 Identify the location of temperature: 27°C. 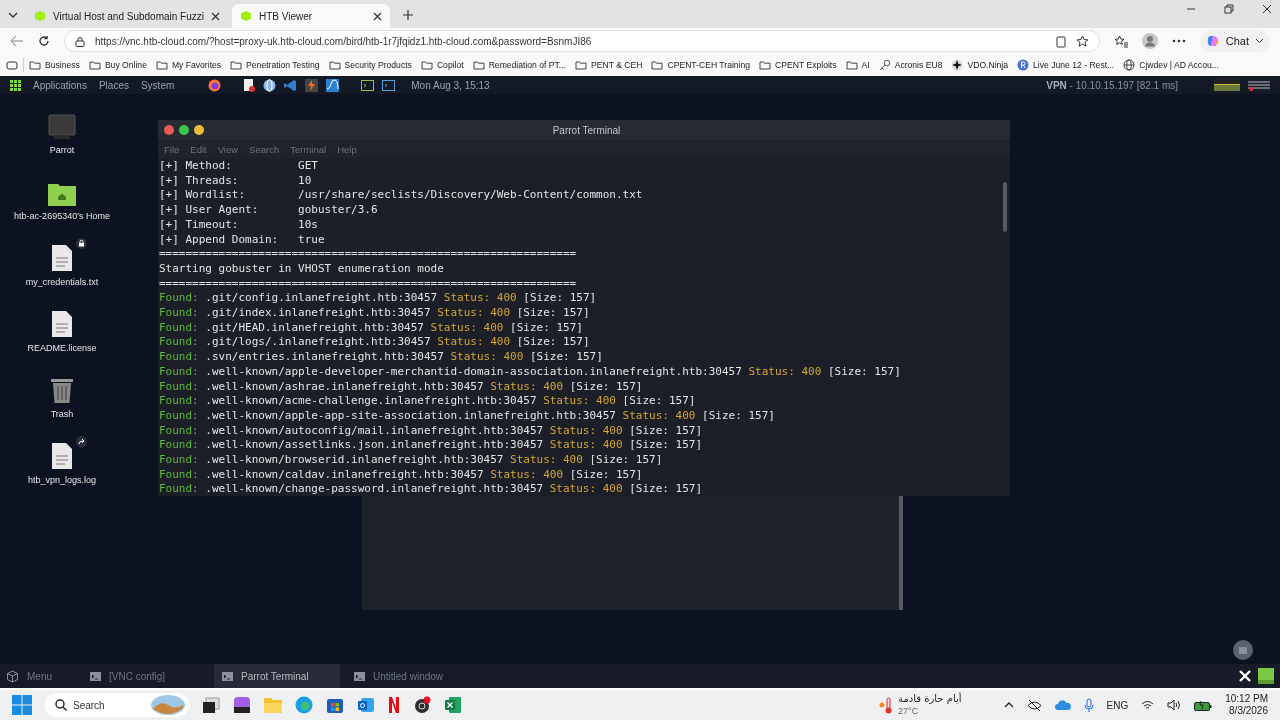
(930, 711).